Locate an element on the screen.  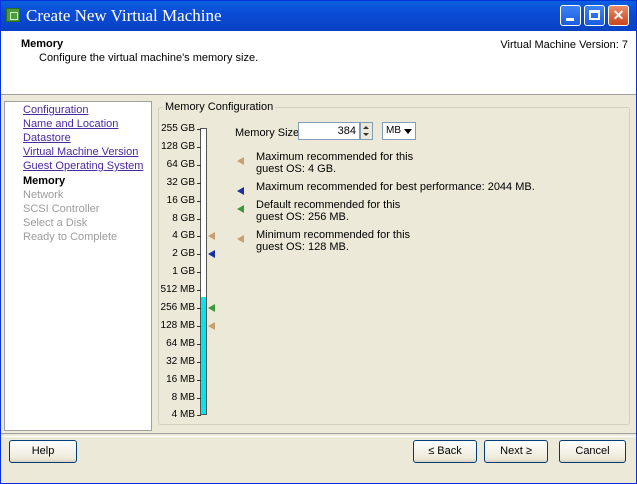
scale-label: 32 MB is located at coordinates (180, 361).